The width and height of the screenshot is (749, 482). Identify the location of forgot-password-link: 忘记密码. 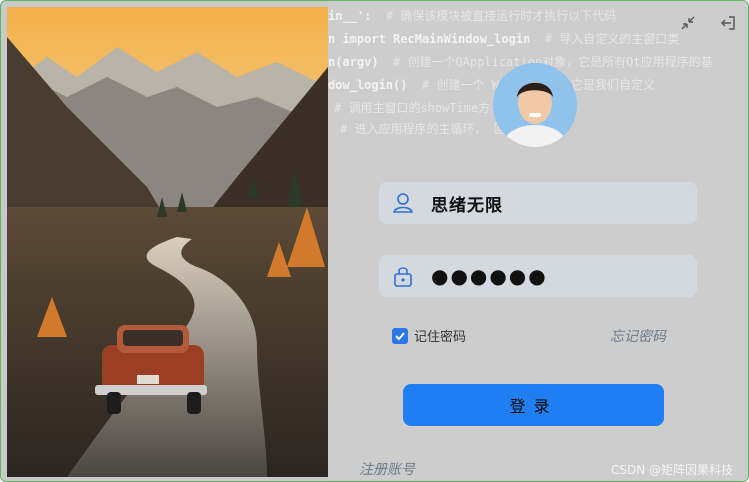
(638, 336).